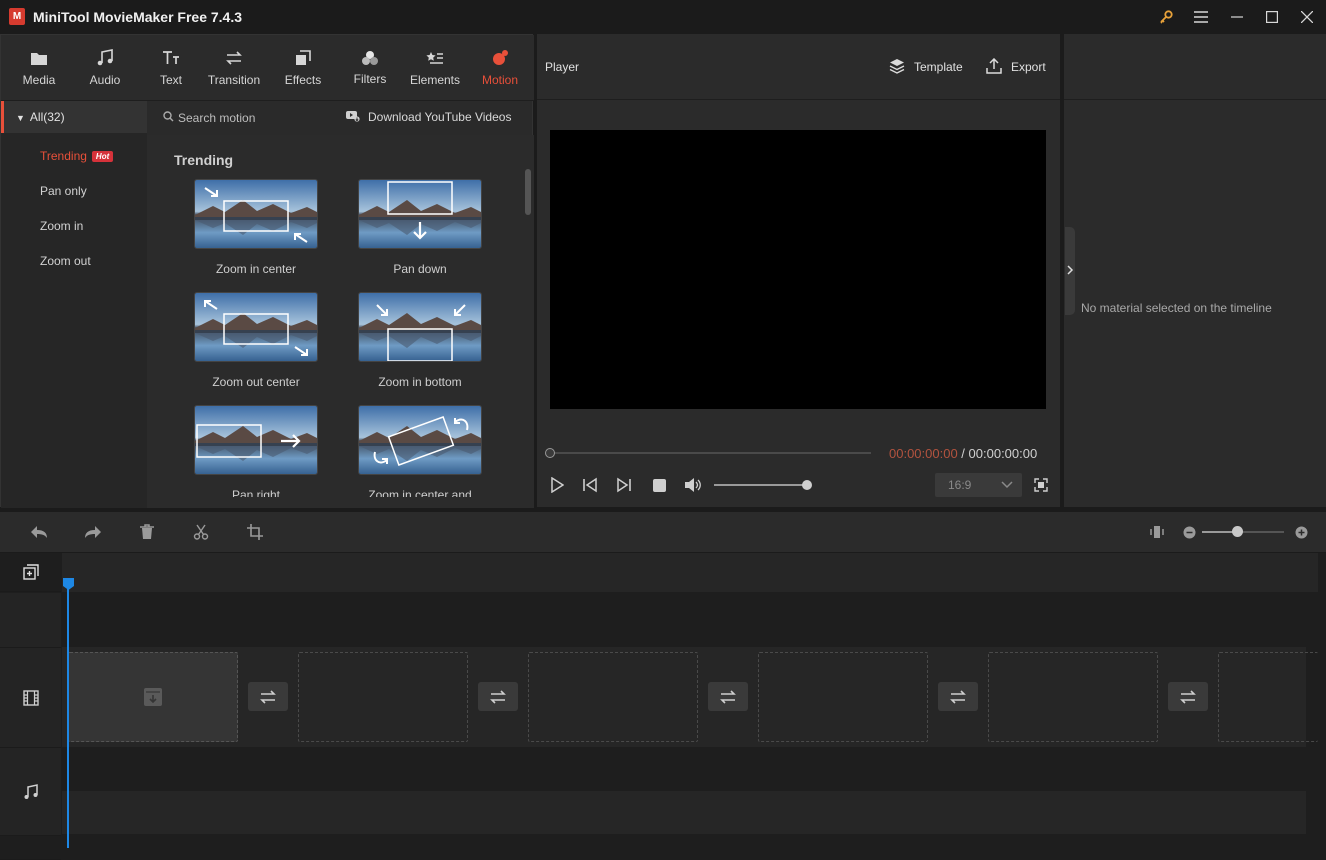  I want to click on previous-frame-button, so click(590, 485).